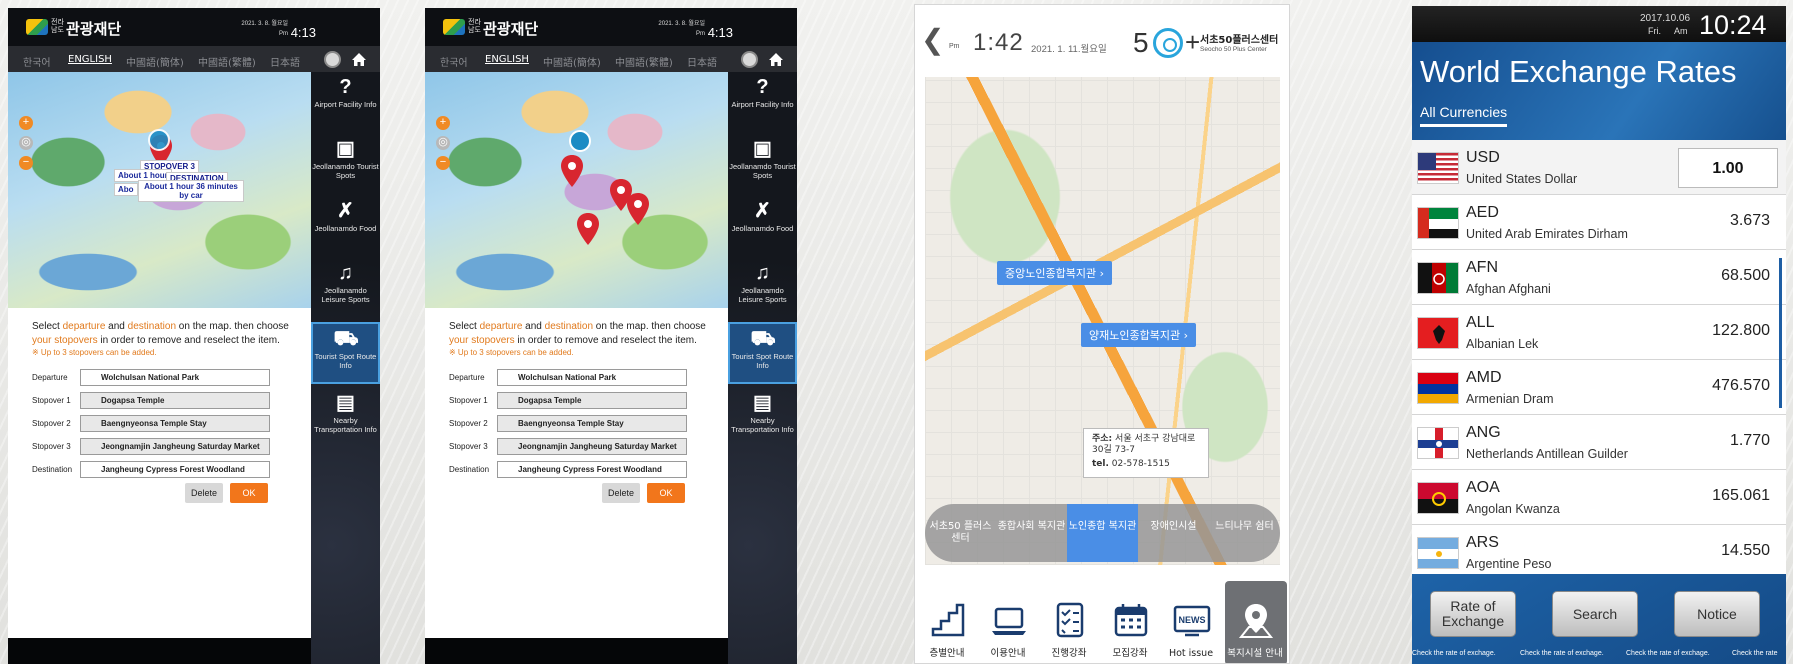  I want to click on checklist-icon, so click(1070, 620).